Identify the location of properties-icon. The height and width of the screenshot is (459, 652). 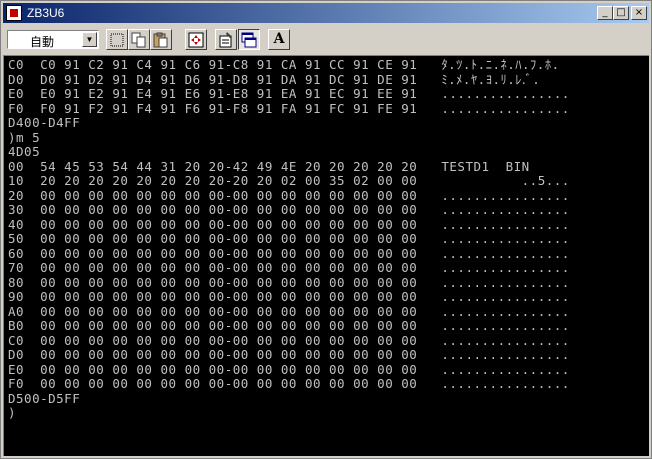
(225, 40).